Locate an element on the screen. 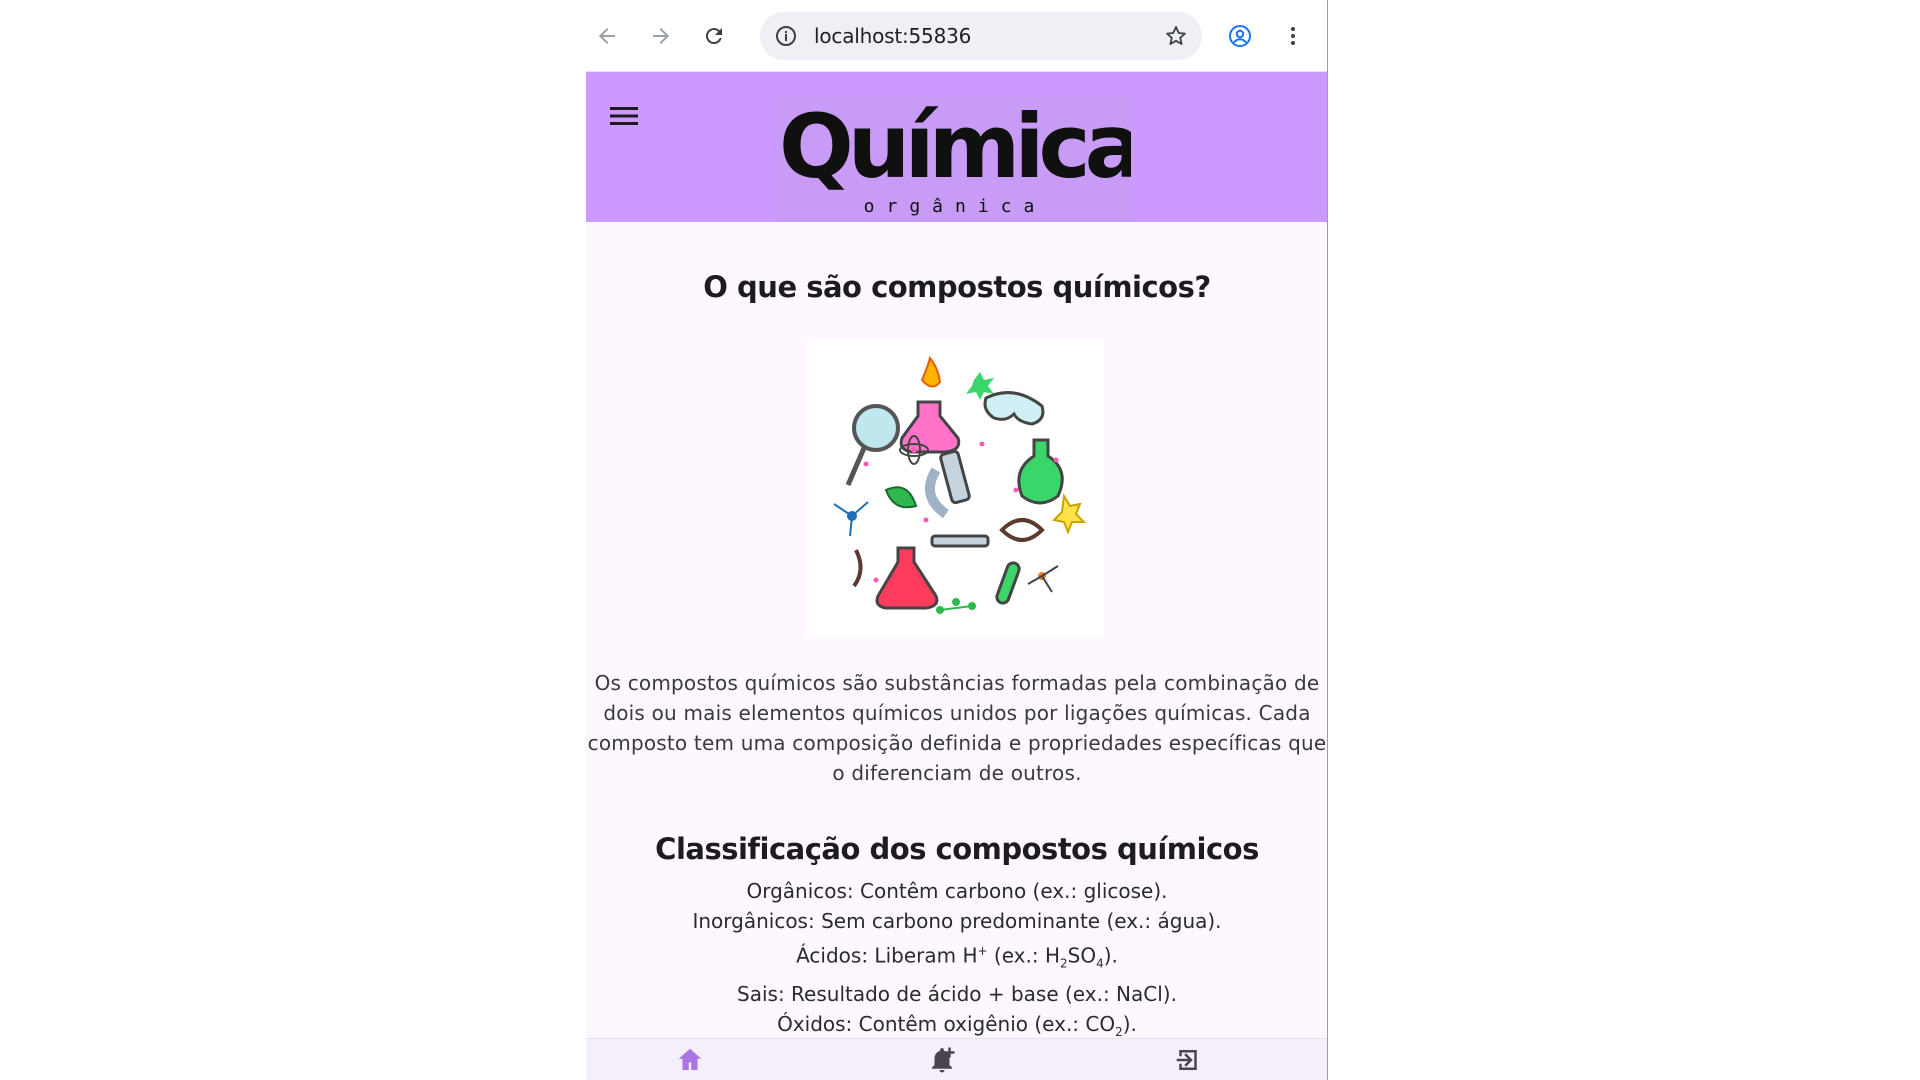 The image size is (1920, 1080). url-text: localhost:55836 is located at coordinates (892, 36).